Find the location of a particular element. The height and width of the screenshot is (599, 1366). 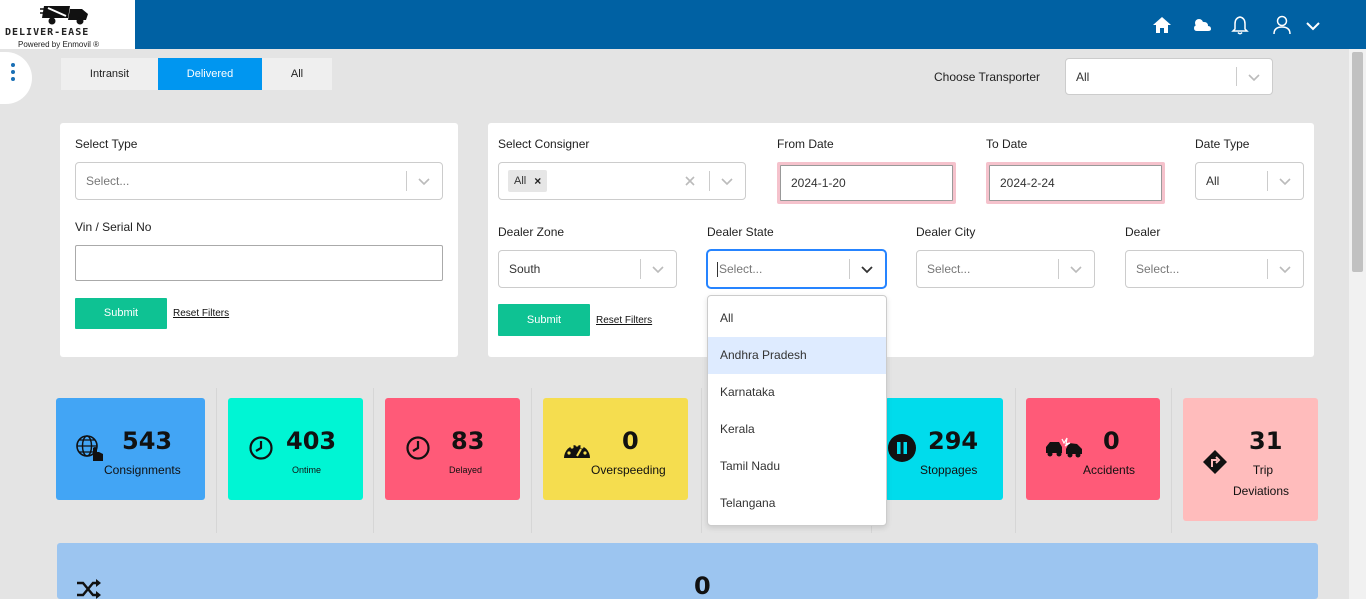

transporter-label: Choose Transporter is located at coordinates (987, 77).